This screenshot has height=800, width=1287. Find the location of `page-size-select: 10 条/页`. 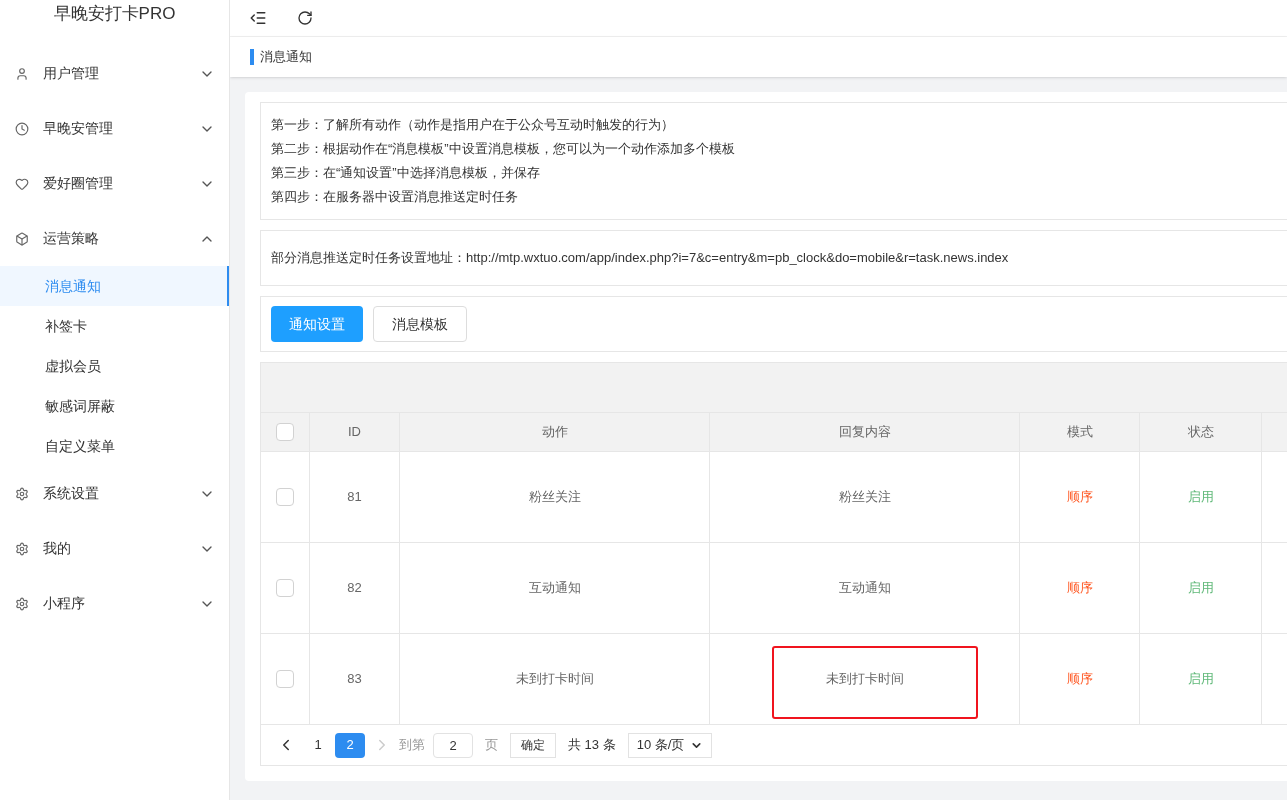

page-size-select: 10 条/页 is located at coordinates (670, 745).